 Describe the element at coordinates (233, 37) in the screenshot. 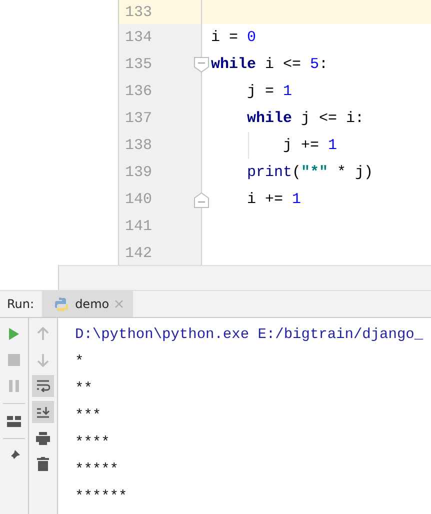

I see `code-line: i = 0` at that location.